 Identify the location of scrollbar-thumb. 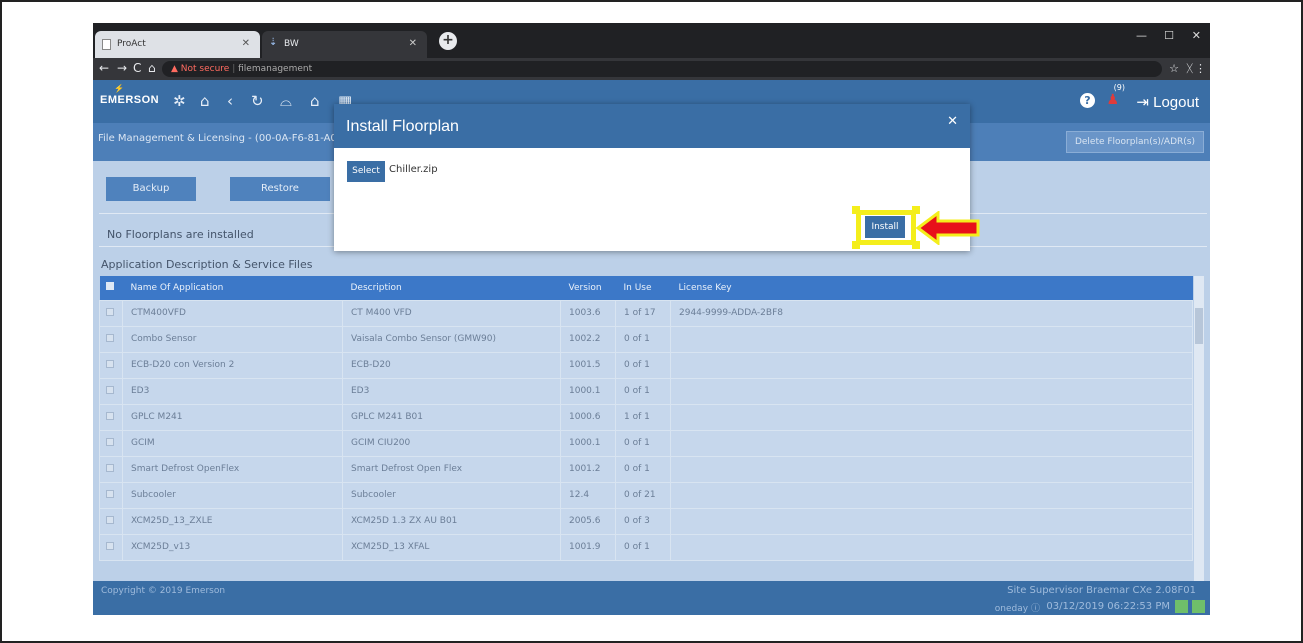
(1199, 326).